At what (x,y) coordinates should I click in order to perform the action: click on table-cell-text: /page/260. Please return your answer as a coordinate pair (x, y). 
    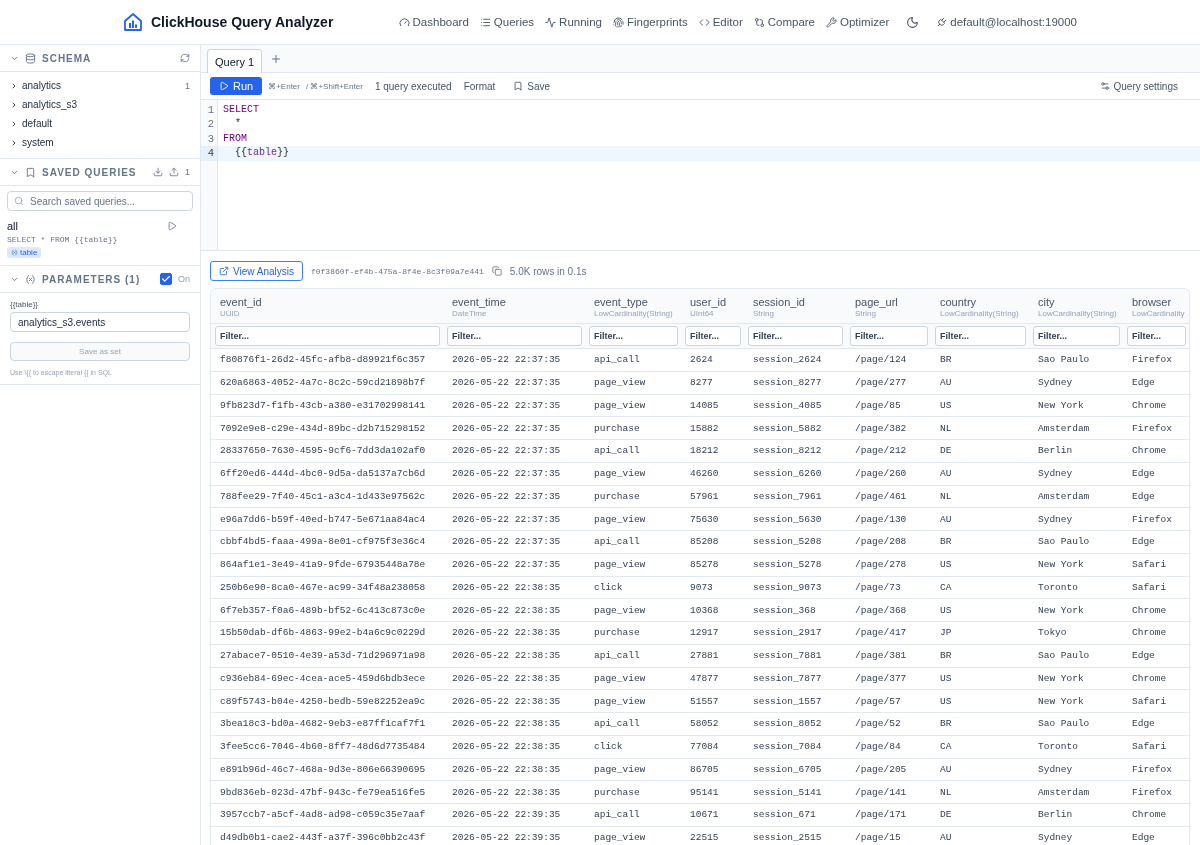
    Looking at the image, I should click on (881, 474).